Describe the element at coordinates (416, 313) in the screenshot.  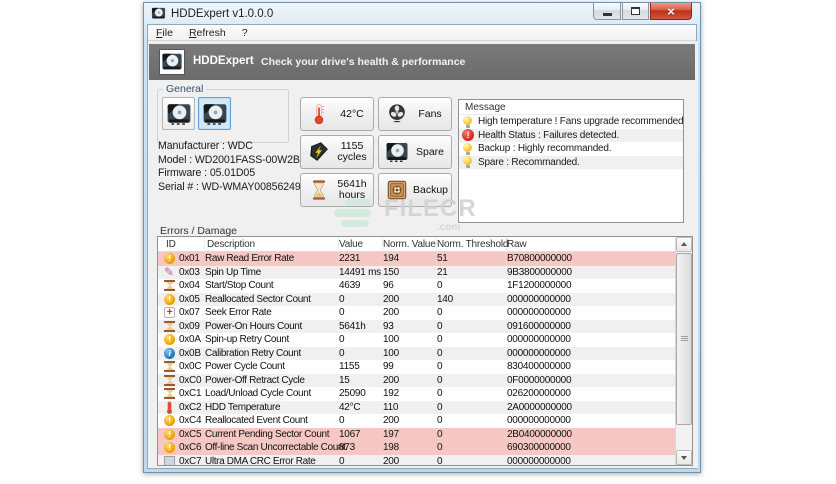
I see `table-row: 0x07Seek Error Rate02000000000000000` at that location.